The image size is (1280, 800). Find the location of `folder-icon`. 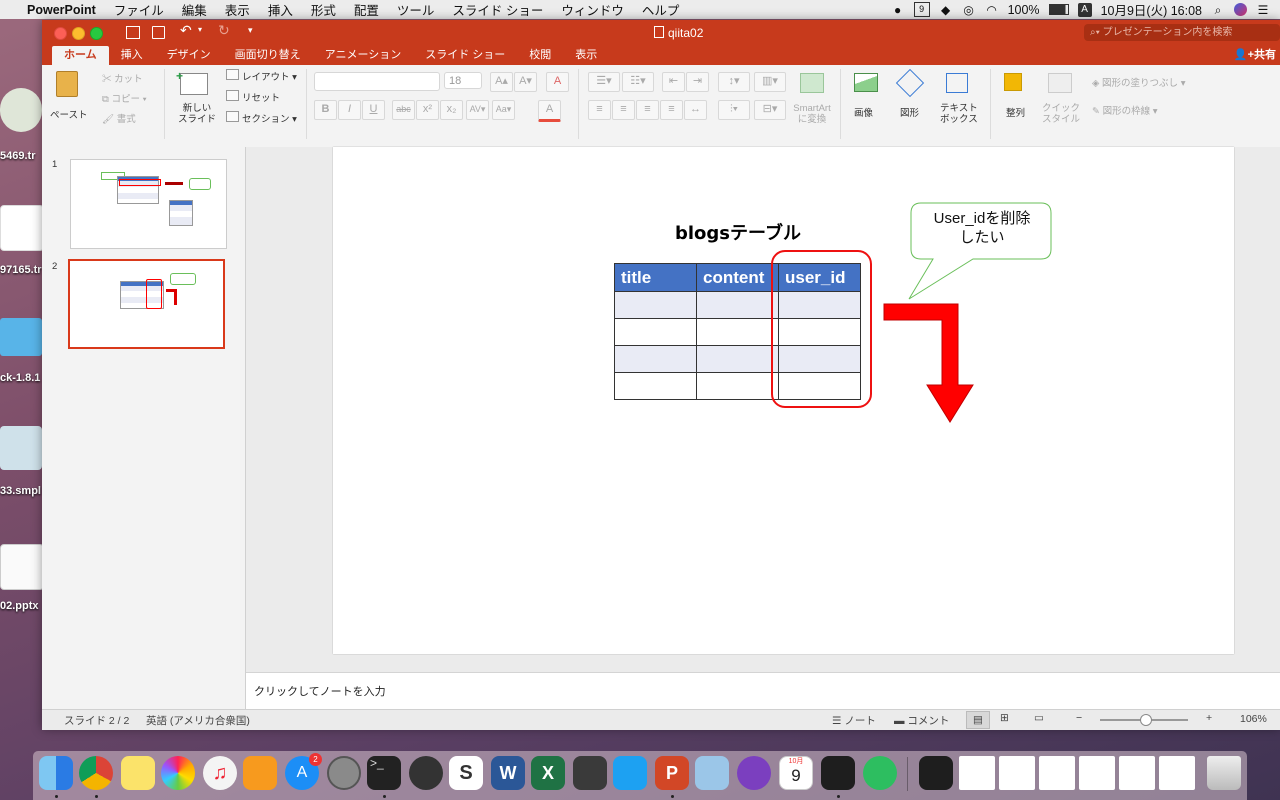

folder-icon is located at coordinates (21, 337).